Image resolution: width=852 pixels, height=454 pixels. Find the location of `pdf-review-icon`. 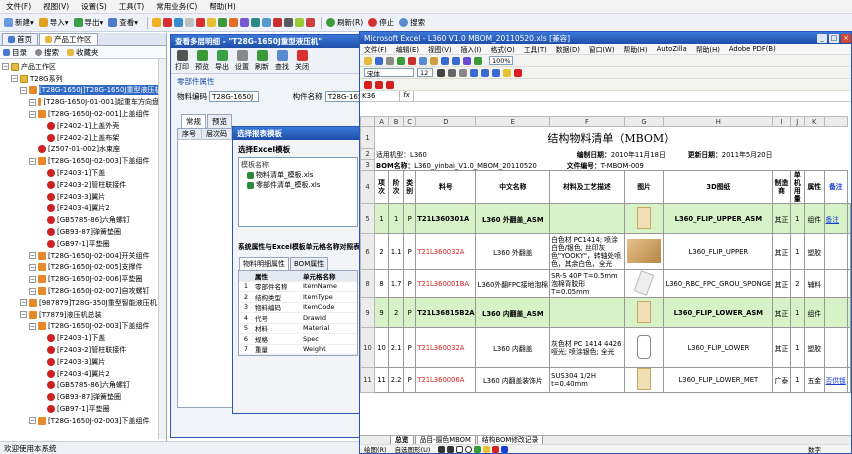

pdf-review-icon is located at coordinates (390, 84).